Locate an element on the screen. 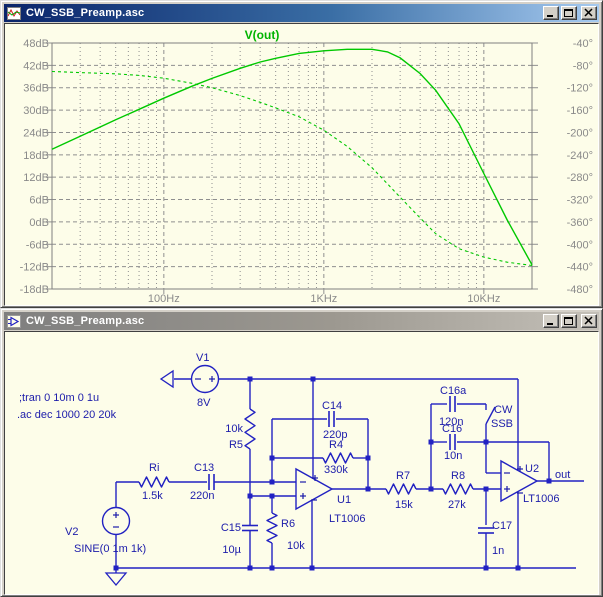  label-R4: R4 is located at coordinates (336, 445).